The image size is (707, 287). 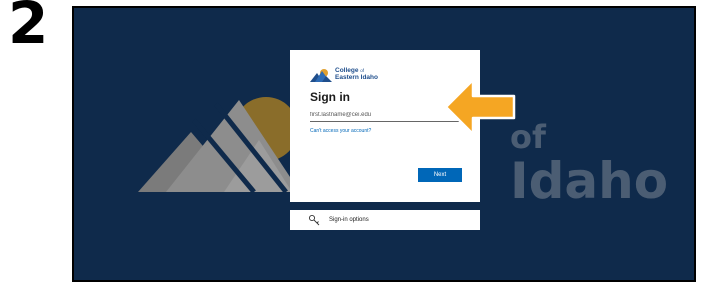 What do you see at coordinates (349, 220) in the screenshot?
I see `signin-options-label: Sign-in options` at bounding box center [349, 220].